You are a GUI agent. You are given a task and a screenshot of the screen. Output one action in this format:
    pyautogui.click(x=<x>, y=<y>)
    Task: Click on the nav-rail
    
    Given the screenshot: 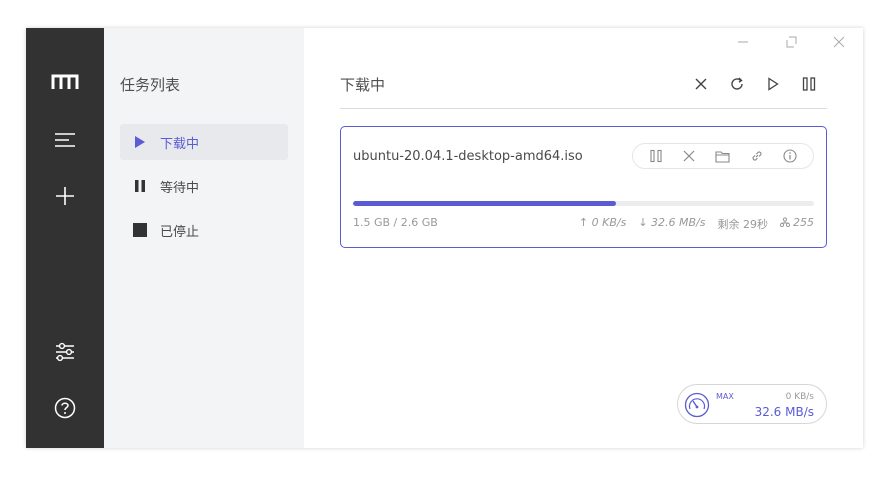 What is the action you would take?
    pyautogui.click(x=65, y=238)
    